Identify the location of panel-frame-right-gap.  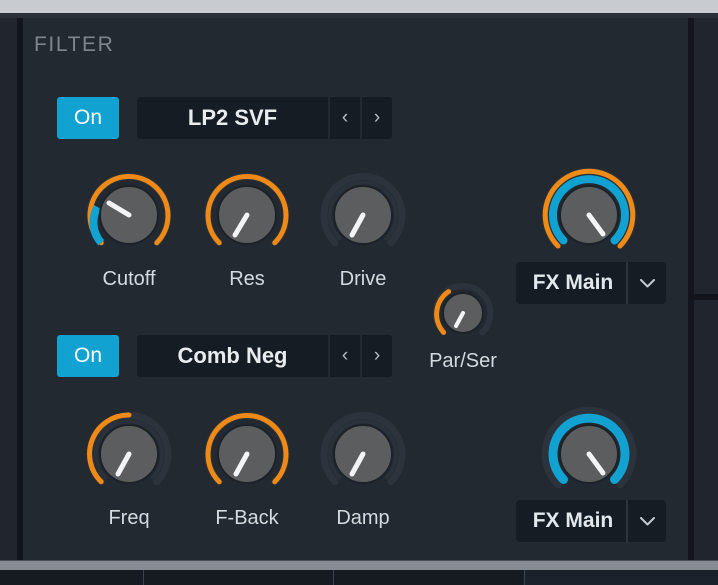
(706, 297).